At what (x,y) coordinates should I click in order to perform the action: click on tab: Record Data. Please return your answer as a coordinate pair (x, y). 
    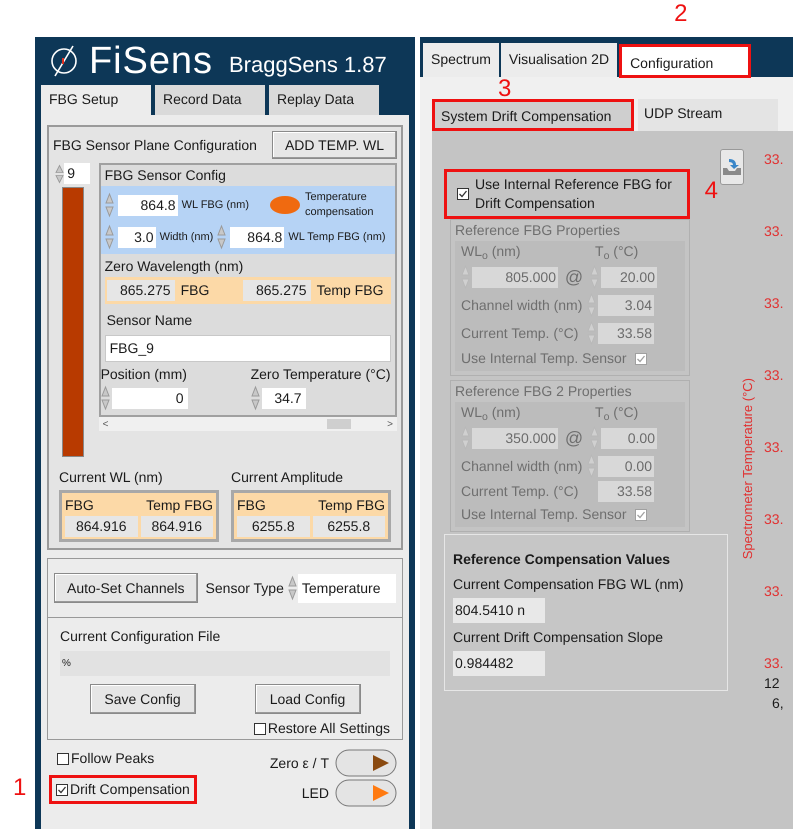
    Looking at the image, I should click on (210, 100).